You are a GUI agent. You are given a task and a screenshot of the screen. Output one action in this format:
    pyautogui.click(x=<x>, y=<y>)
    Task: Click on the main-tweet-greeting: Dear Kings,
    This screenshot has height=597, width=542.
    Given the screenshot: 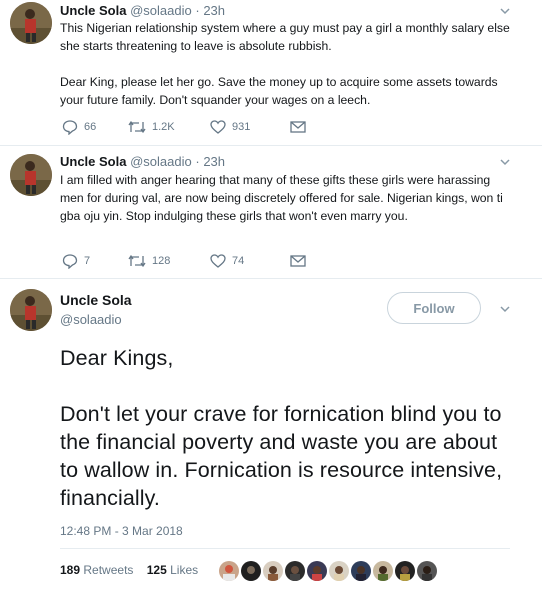 What is the action you would take?
    pyautogui.click(x=117, y=358)
    